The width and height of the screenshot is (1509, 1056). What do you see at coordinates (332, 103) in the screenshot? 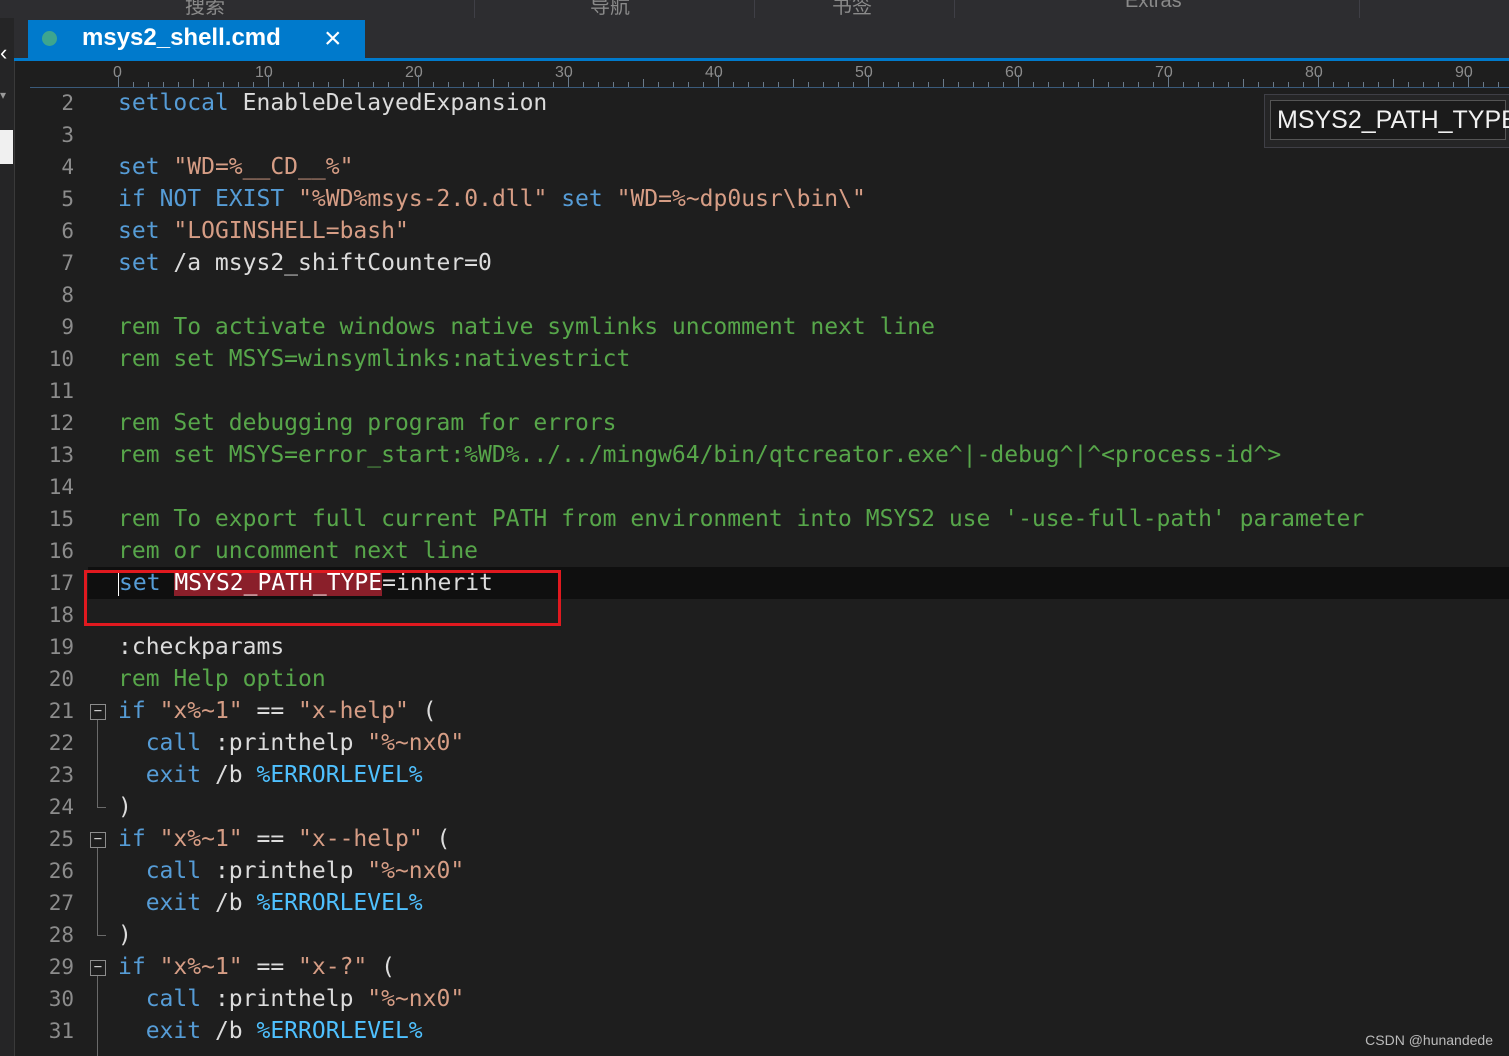
I see `code-line: setlocal EnableDelayedExpansion` at bounding box center [332, 103].